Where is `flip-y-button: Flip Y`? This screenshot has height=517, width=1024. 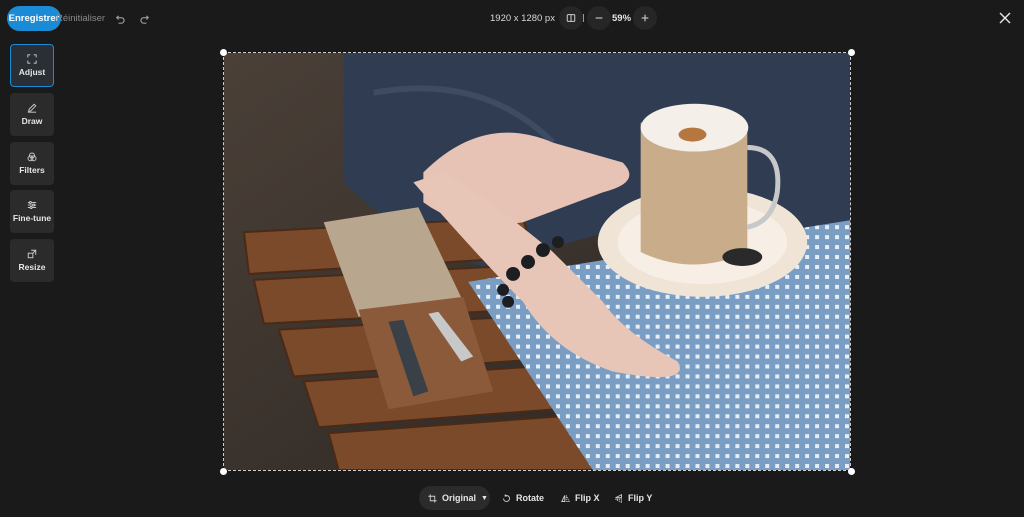
flip-y-button: Flip Y is located at coordinates (633, 498).